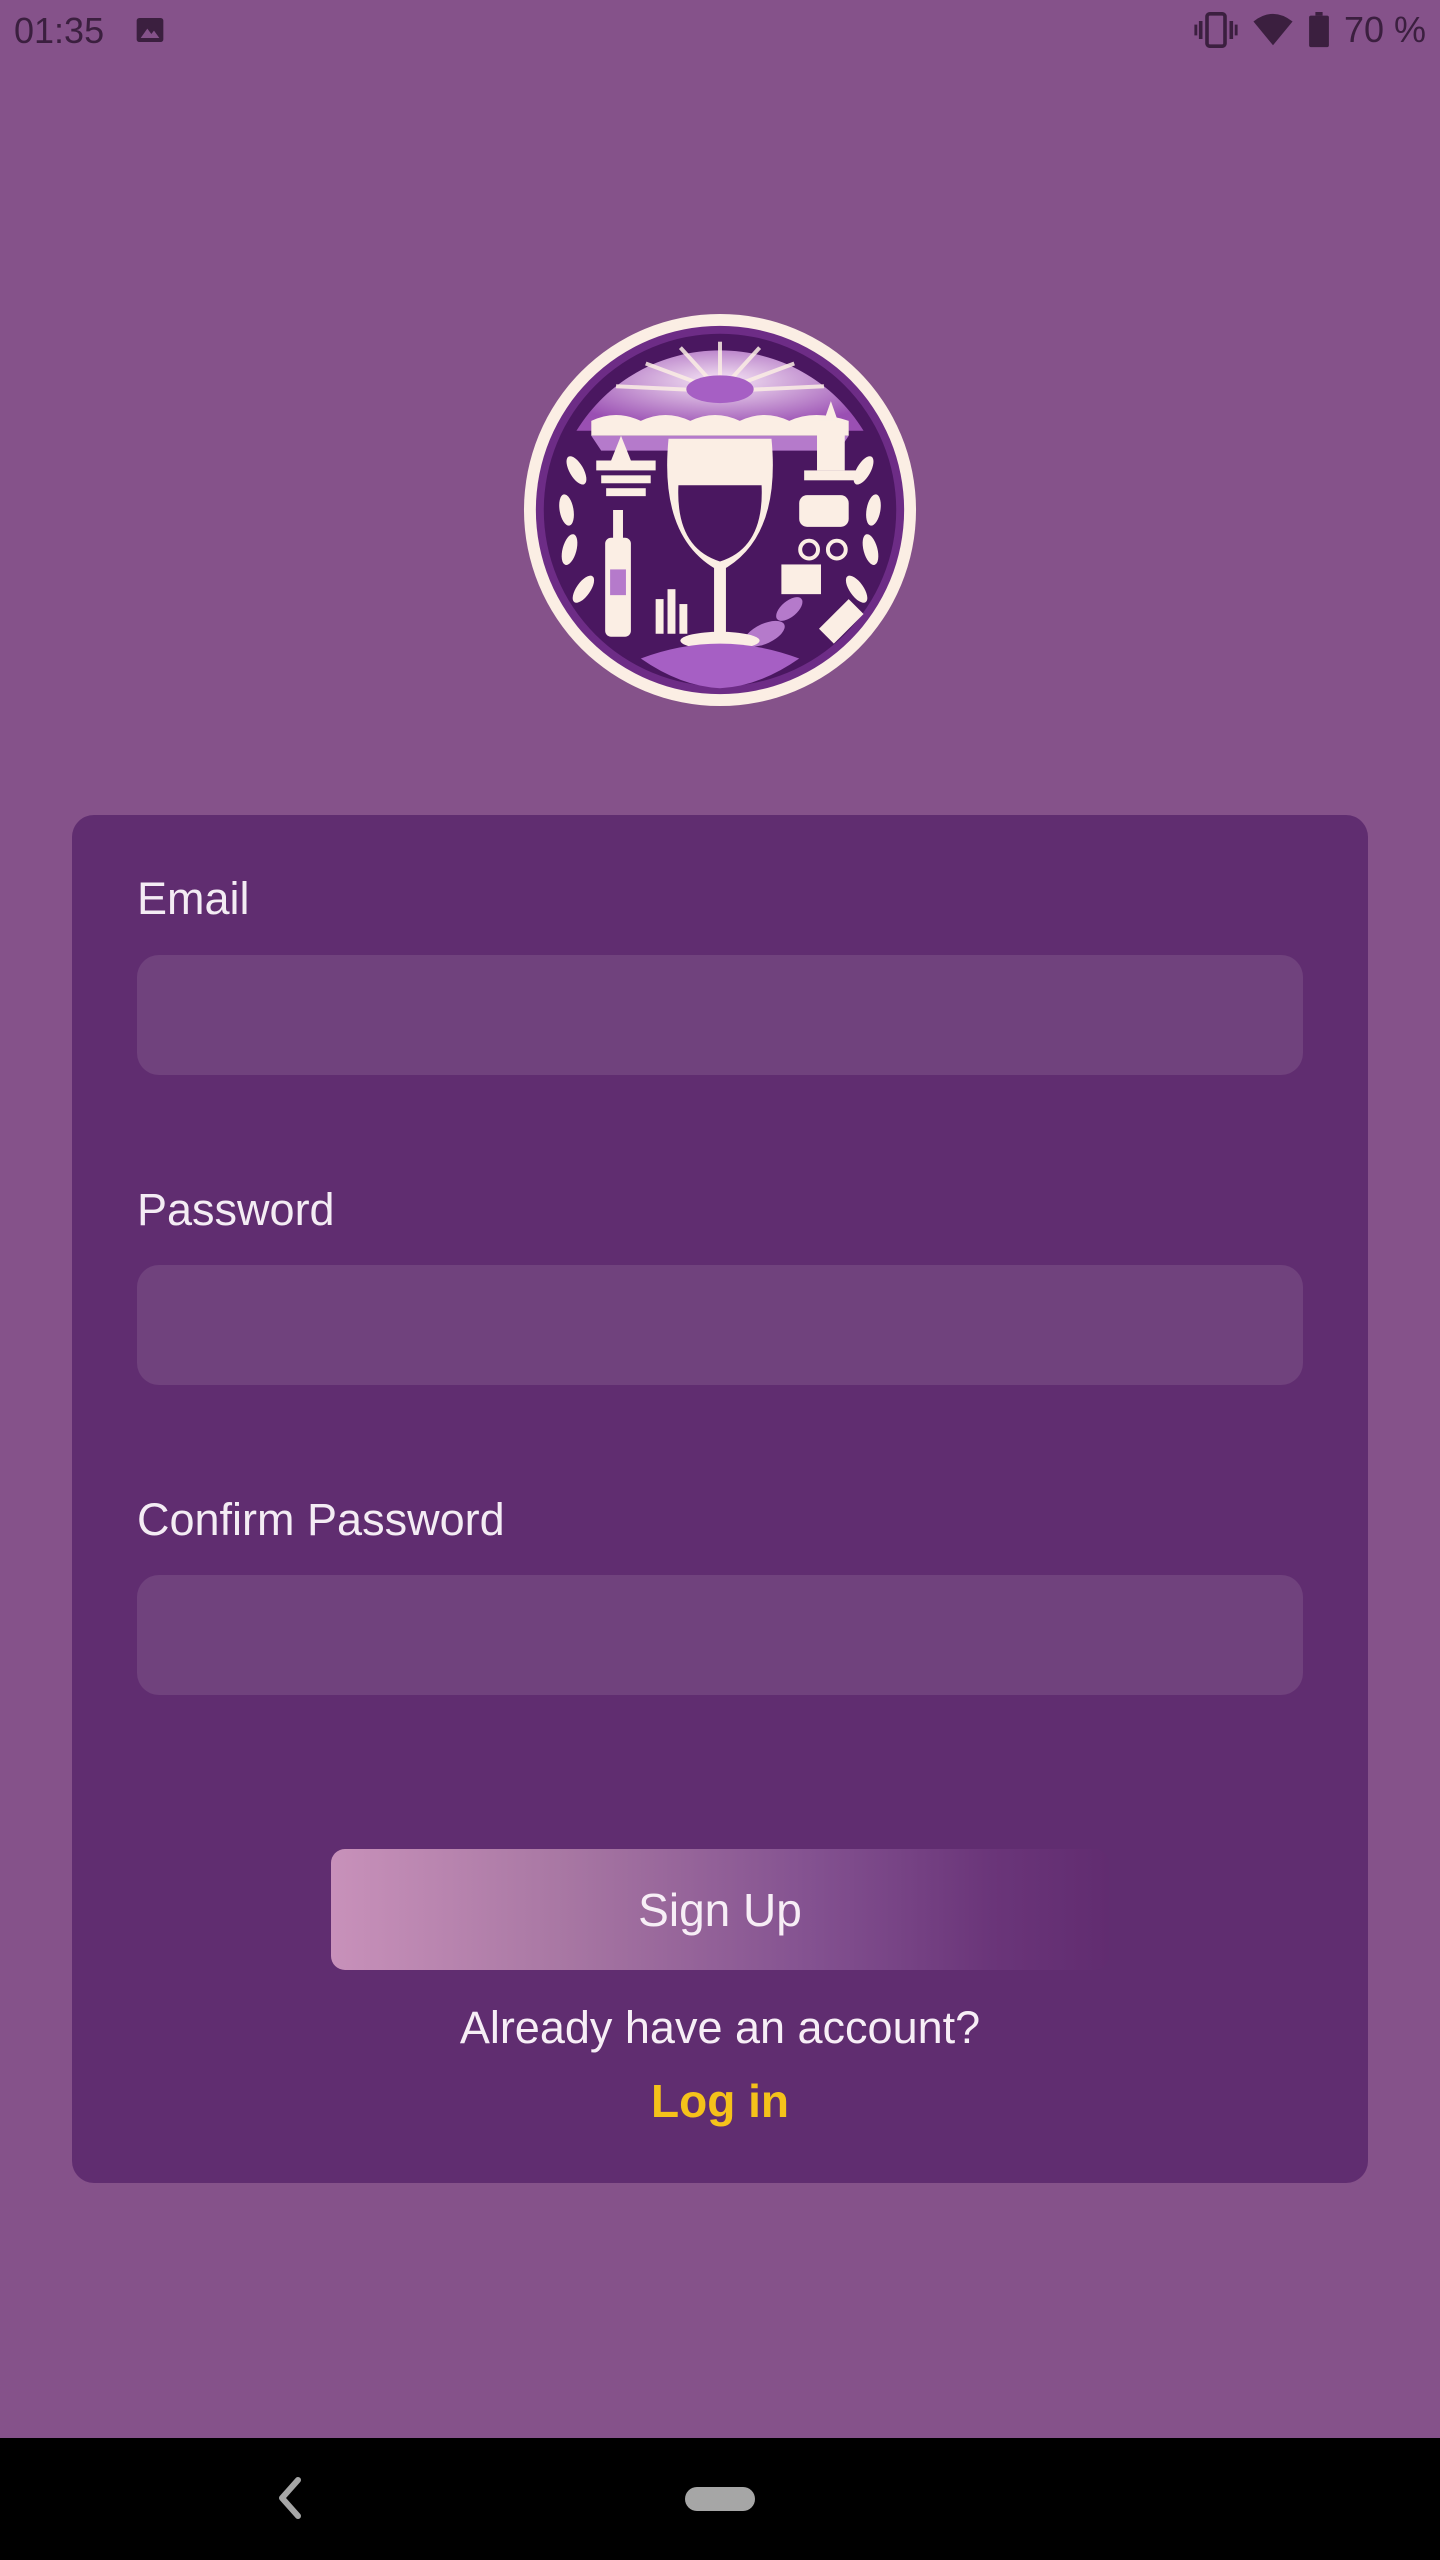 The image size is (1440, 2560). What do you see at coordinates (720, 2499) in the screenshot?
I see `home-pill` at bounding box center [720, 2499].